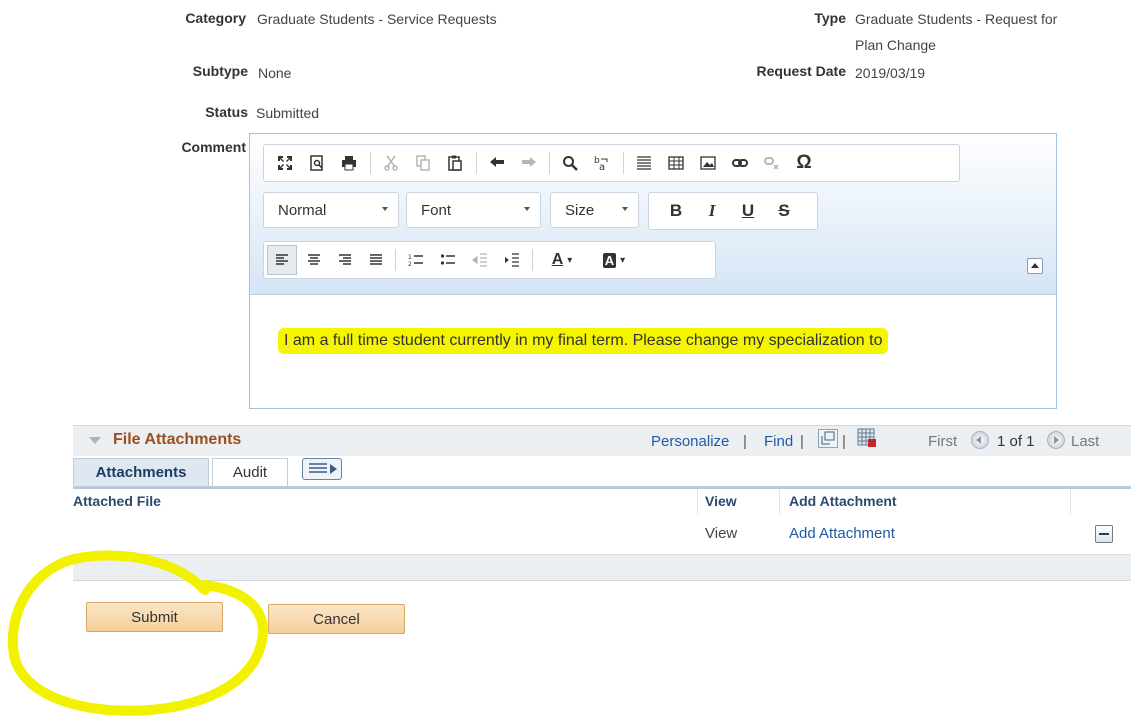 This screenshot has width=1131, height=721. I want to click on collapse-toolbar-icon, so click(1035, 266).